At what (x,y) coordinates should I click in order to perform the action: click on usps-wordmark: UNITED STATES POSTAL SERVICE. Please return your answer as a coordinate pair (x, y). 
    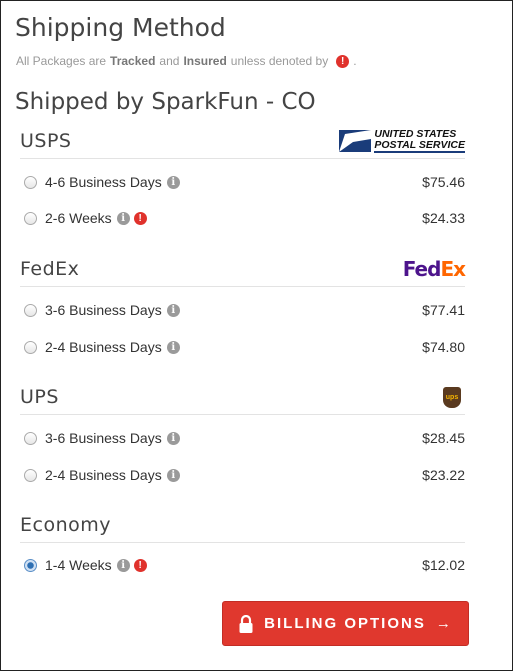
    Looking at the image, I should click on (419, 141).